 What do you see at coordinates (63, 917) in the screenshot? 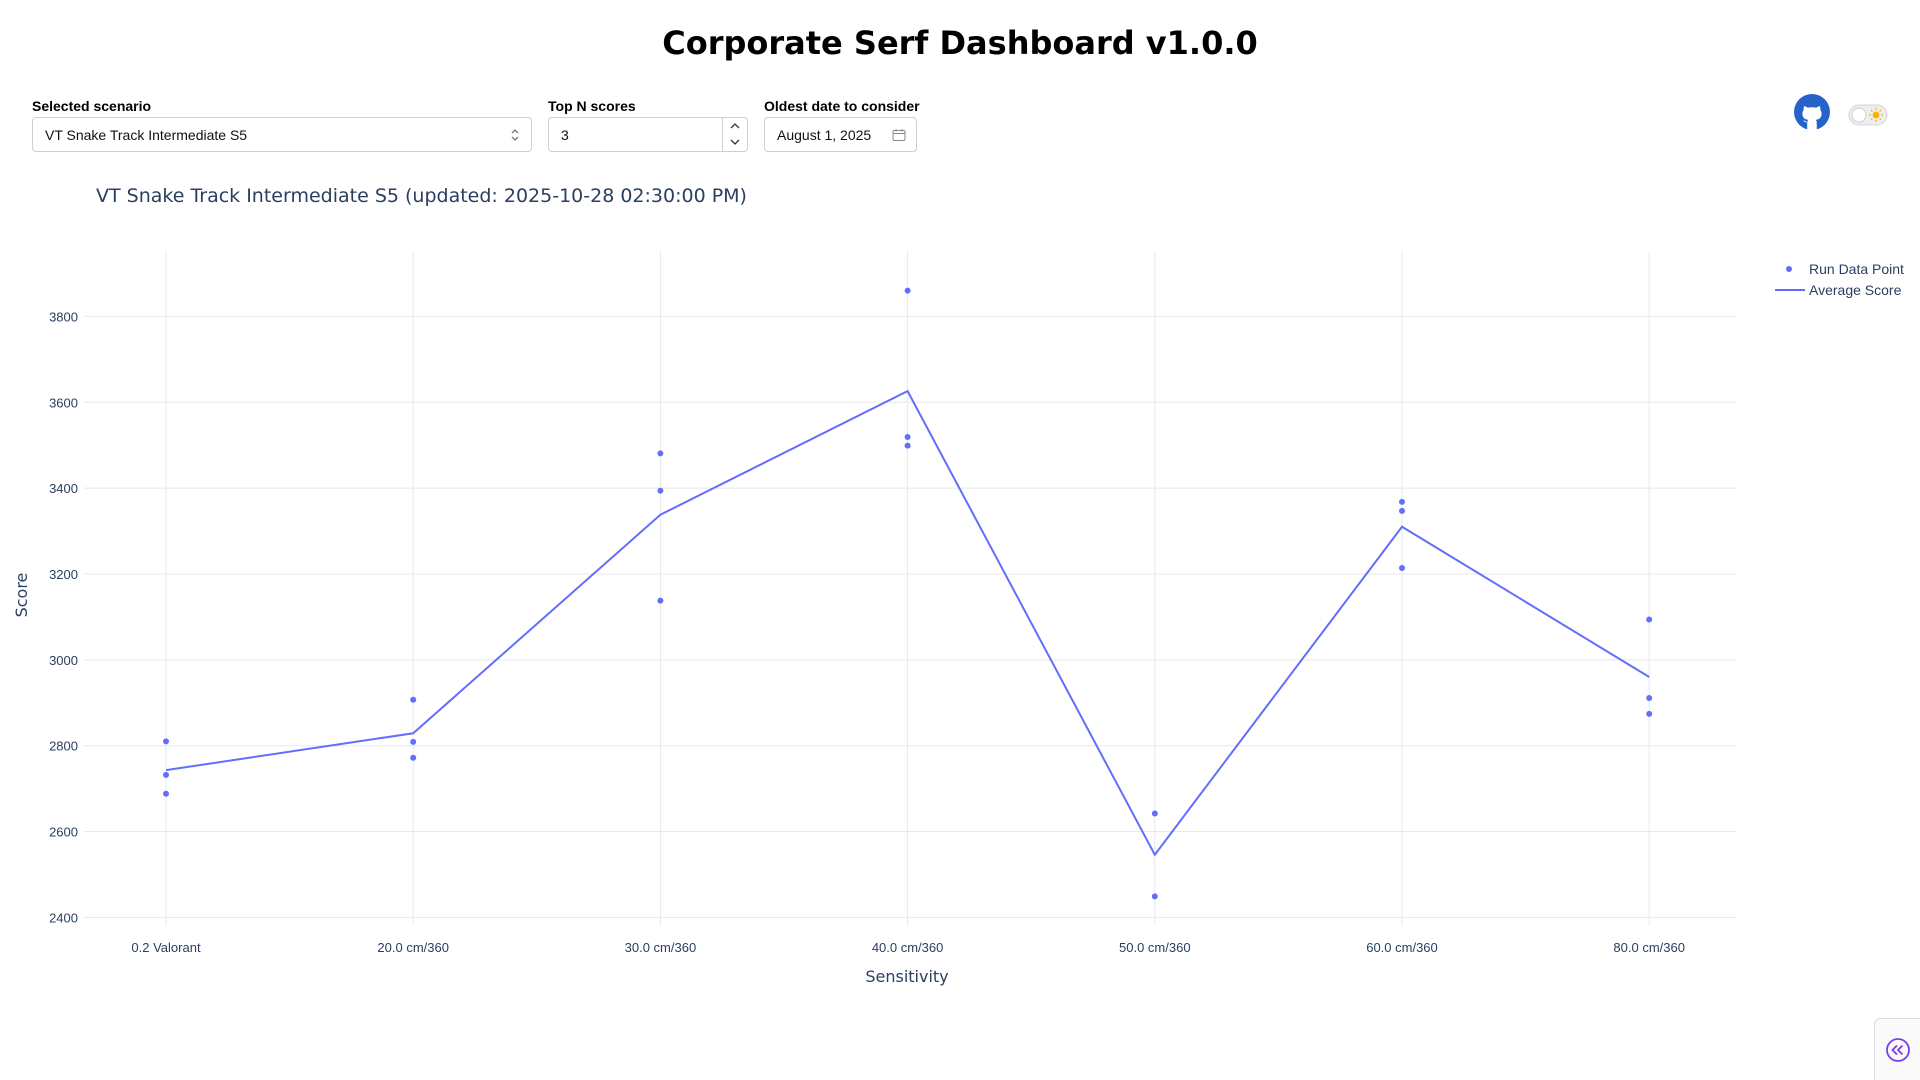
I see `y-tick-label: 2400` at bounding box center [63, 917].